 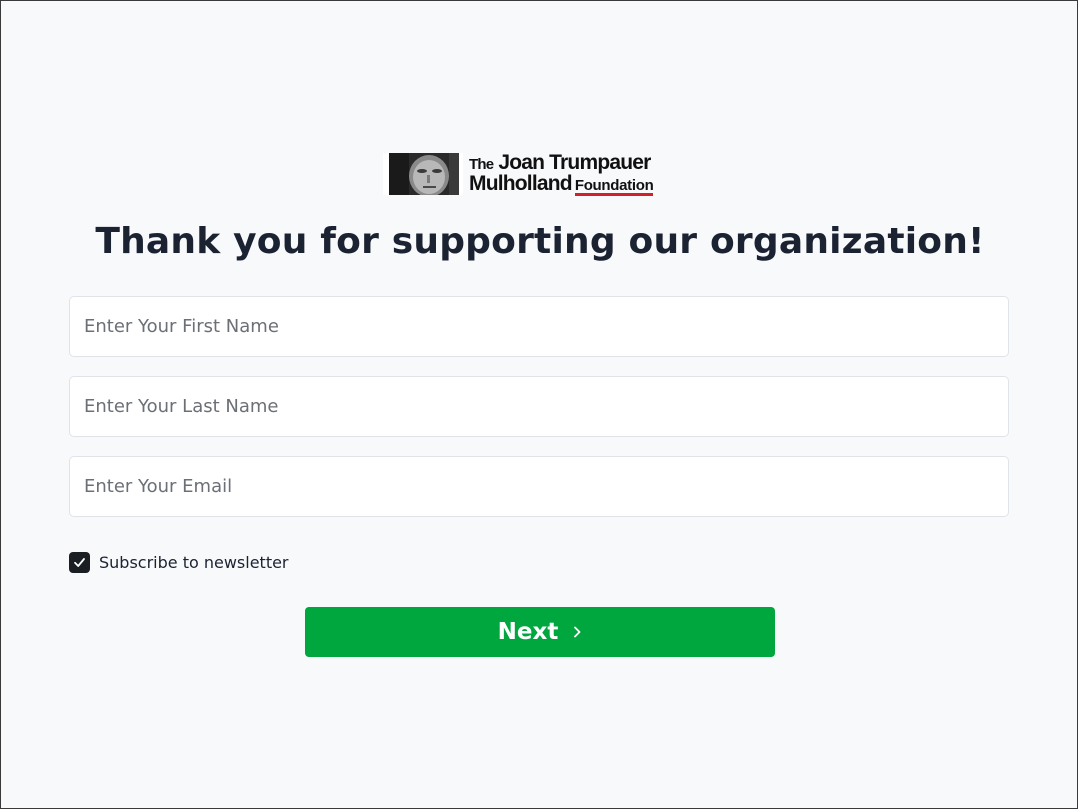 I want to click on logo-surname: Mulholland, so click(x=521, y=183).